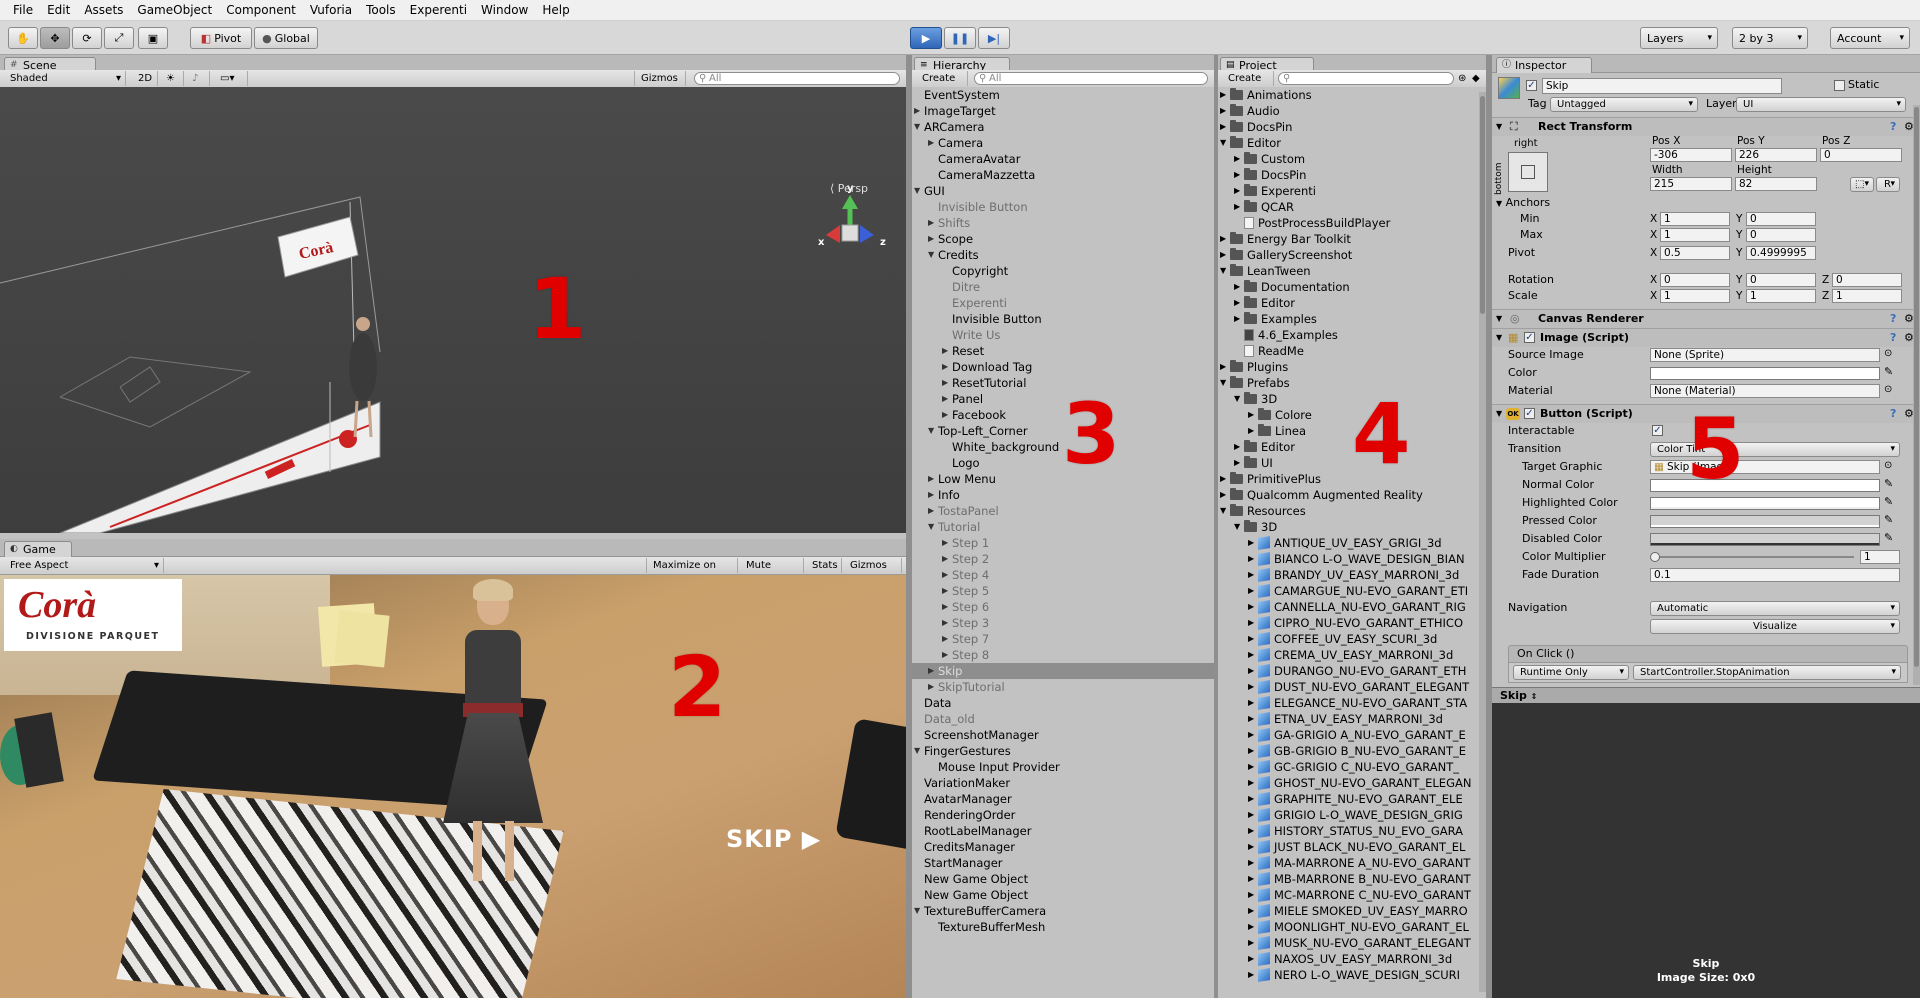  What do you see at coordinates (1916, 387) in the screenshot?
I see `inspector-scrollbar-thumb` at bounding box center [1916, 387].